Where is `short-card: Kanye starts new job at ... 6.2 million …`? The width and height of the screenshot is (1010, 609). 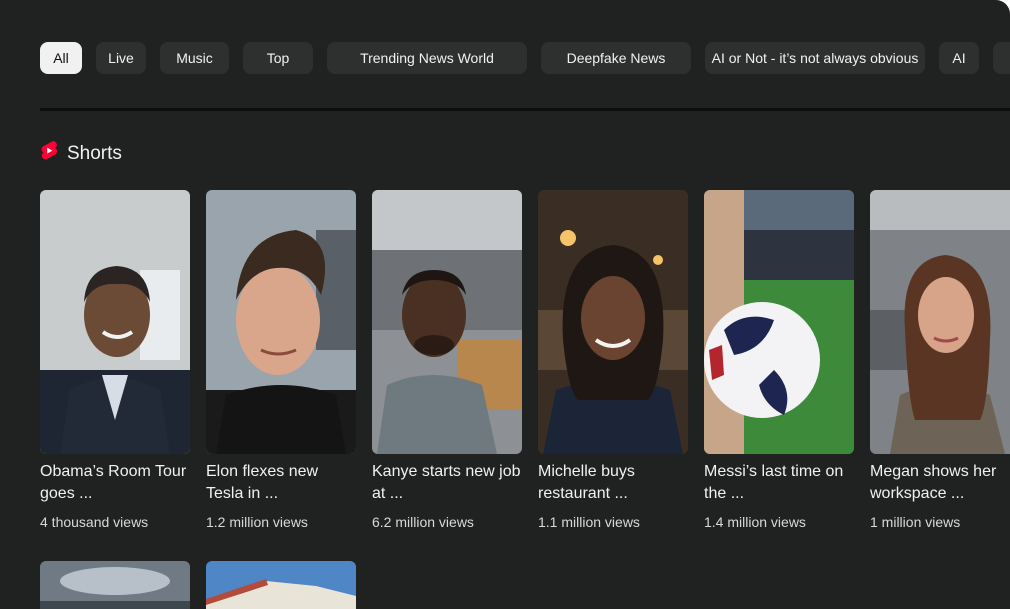
short-card: Kanye starts new job at ... 6.2 million … is located at coordinates (447, 360).